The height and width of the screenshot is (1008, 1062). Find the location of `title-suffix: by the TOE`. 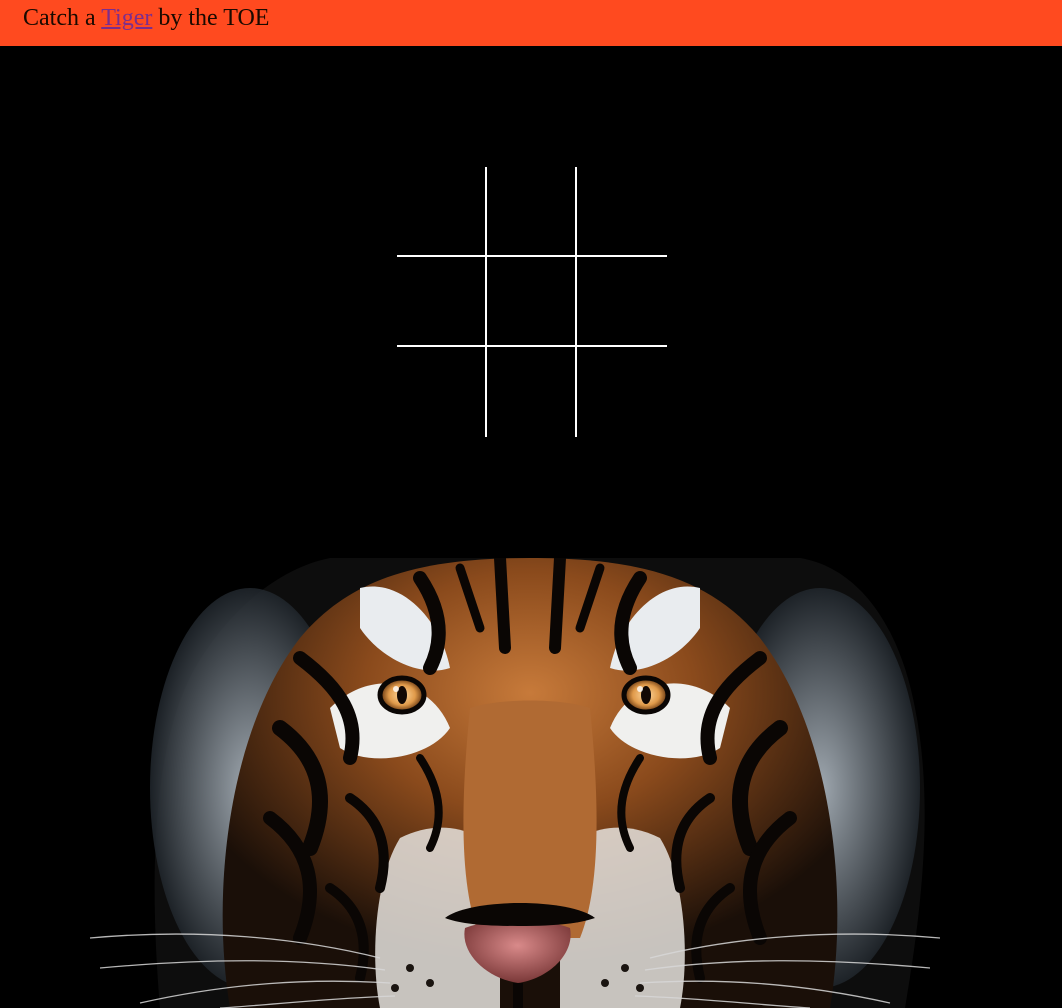

title-suffix: by the TOE is located at coordinates (211, 18).